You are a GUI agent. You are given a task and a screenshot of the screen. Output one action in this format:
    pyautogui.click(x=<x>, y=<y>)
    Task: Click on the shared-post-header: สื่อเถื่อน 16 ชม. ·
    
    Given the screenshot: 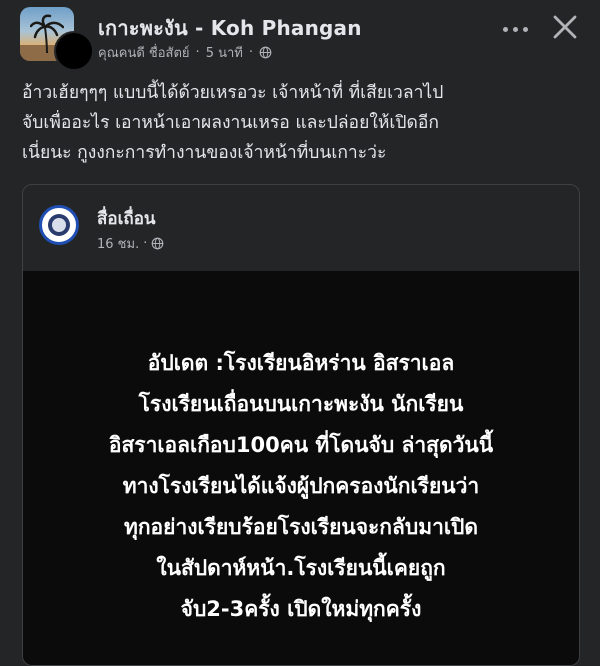 What is the action you would take?
    pyautogui.click(x=301, y=228)
    